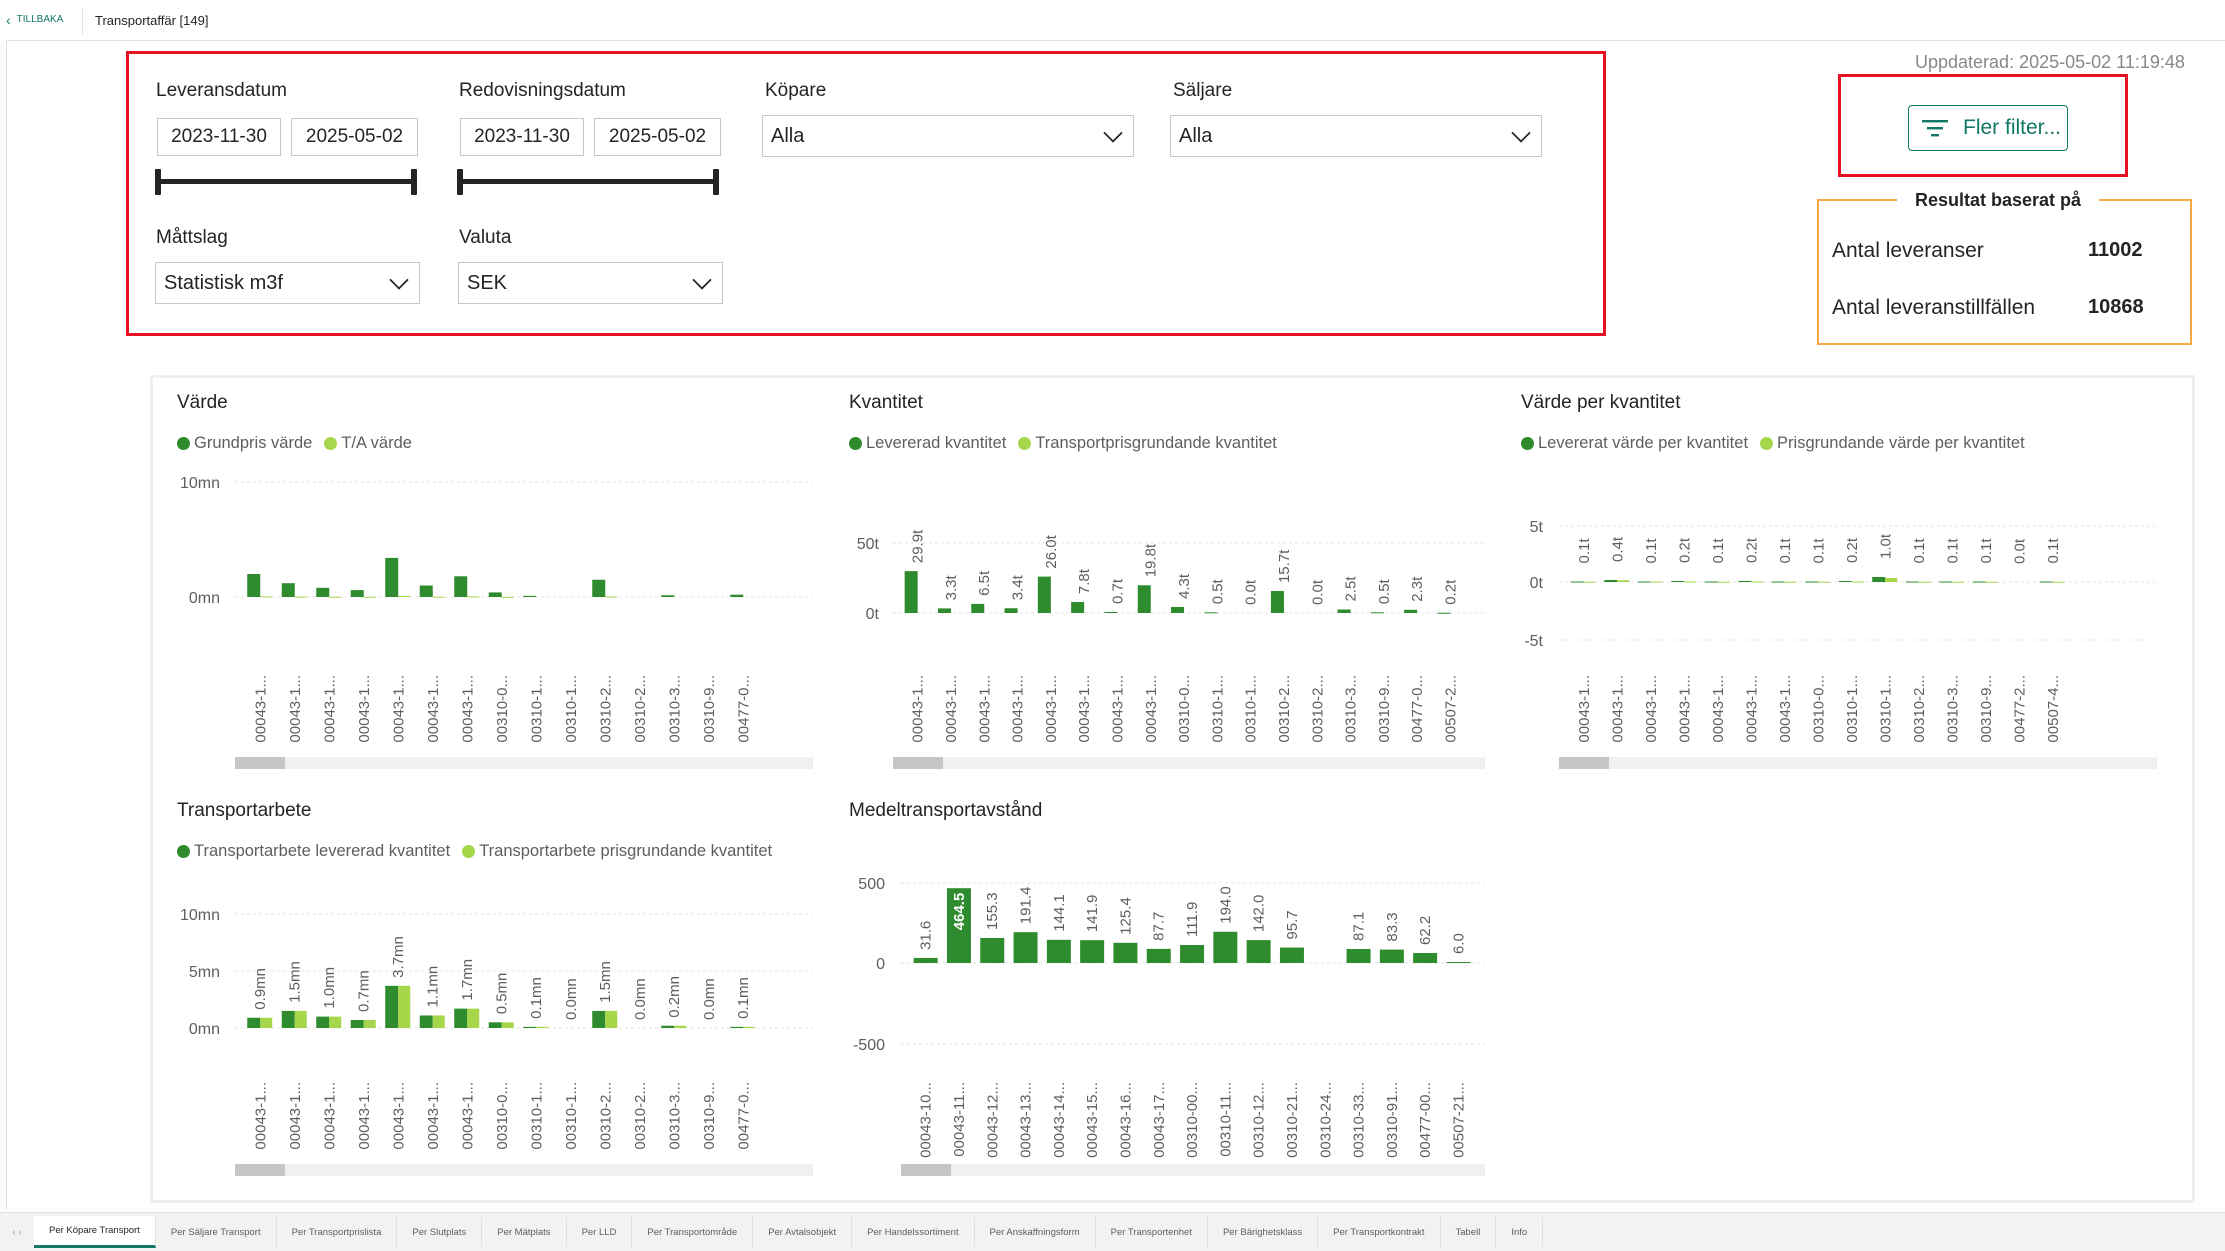  What do you see at coordinates (590, 283) in the screenshot?
I see `valuta-dropdown: SEK` at bounding box center [590, 283].